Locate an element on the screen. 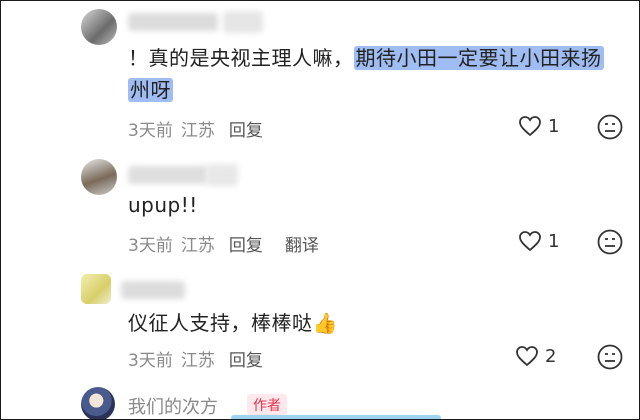  comment-text-plain: ！真的是央视主理人嘛， is located at coordinates (241, 58).